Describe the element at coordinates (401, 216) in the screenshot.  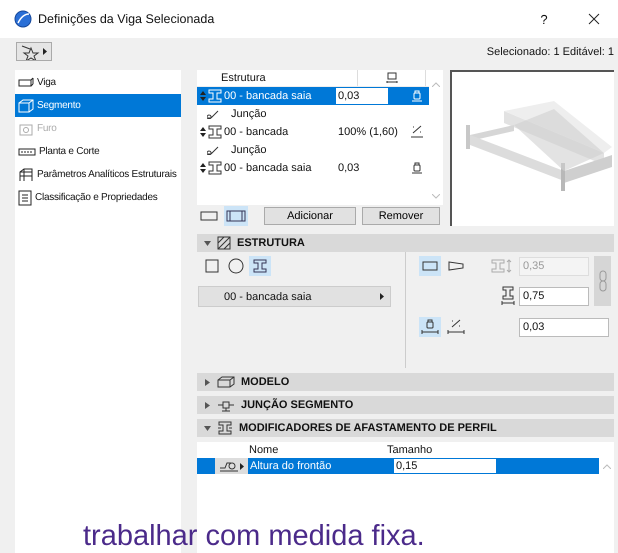
I see `remove-button: Remover` at that location.